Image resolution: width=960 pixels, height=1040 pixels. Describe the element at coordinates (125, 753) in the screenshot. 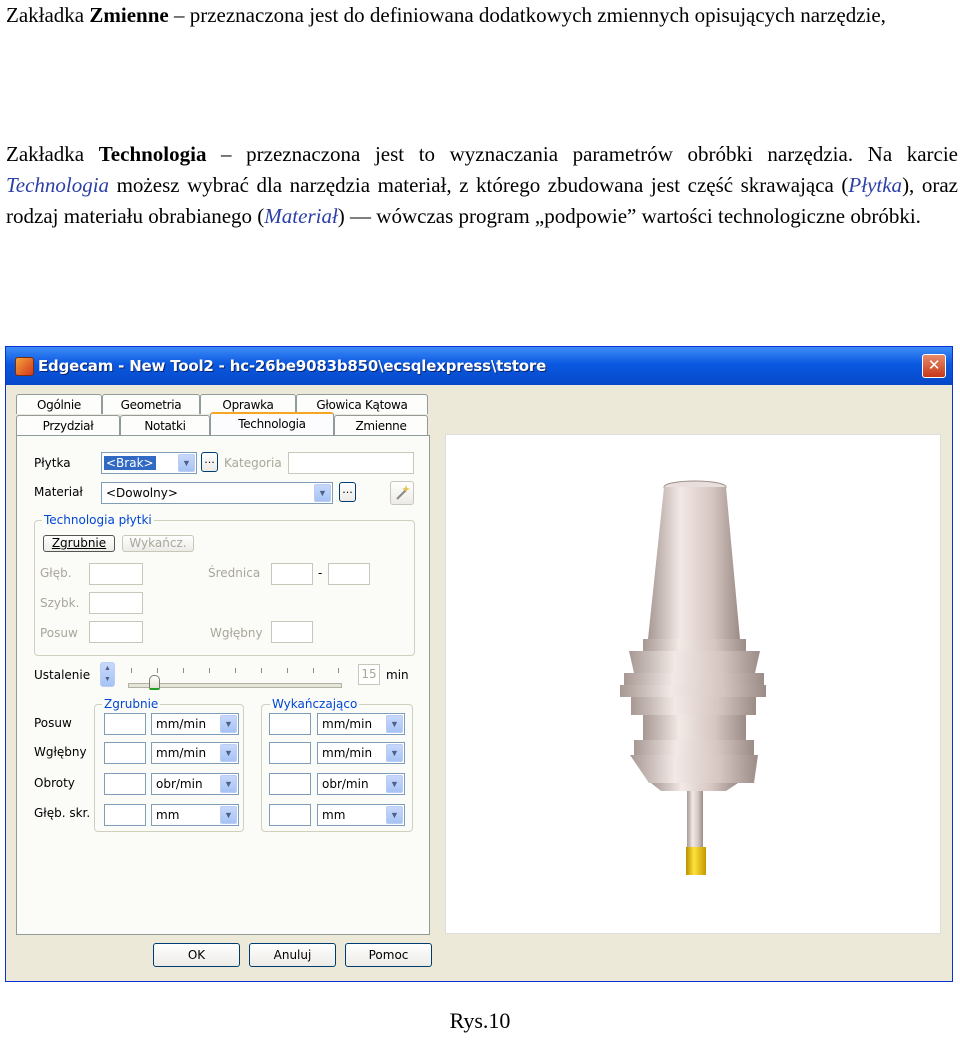

I see `wglebny-zgrubnie-field` at that location.